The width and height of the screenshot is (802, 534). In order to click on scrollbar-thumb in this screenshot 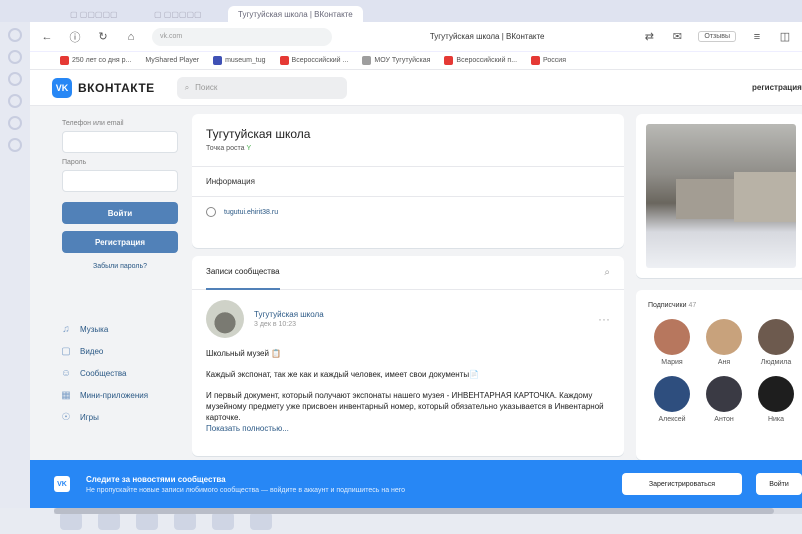, I will do `click(414, 511)`.